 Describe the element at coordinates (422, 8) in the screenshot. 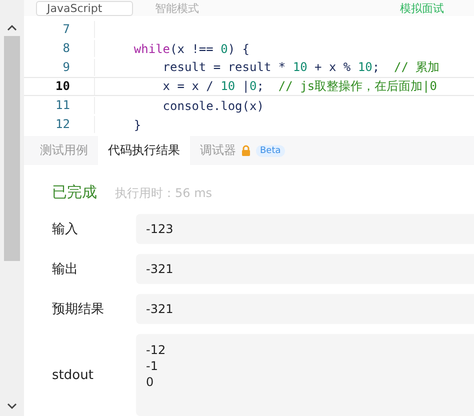

I see `mock-interview-button: 模拟面试` at that location.